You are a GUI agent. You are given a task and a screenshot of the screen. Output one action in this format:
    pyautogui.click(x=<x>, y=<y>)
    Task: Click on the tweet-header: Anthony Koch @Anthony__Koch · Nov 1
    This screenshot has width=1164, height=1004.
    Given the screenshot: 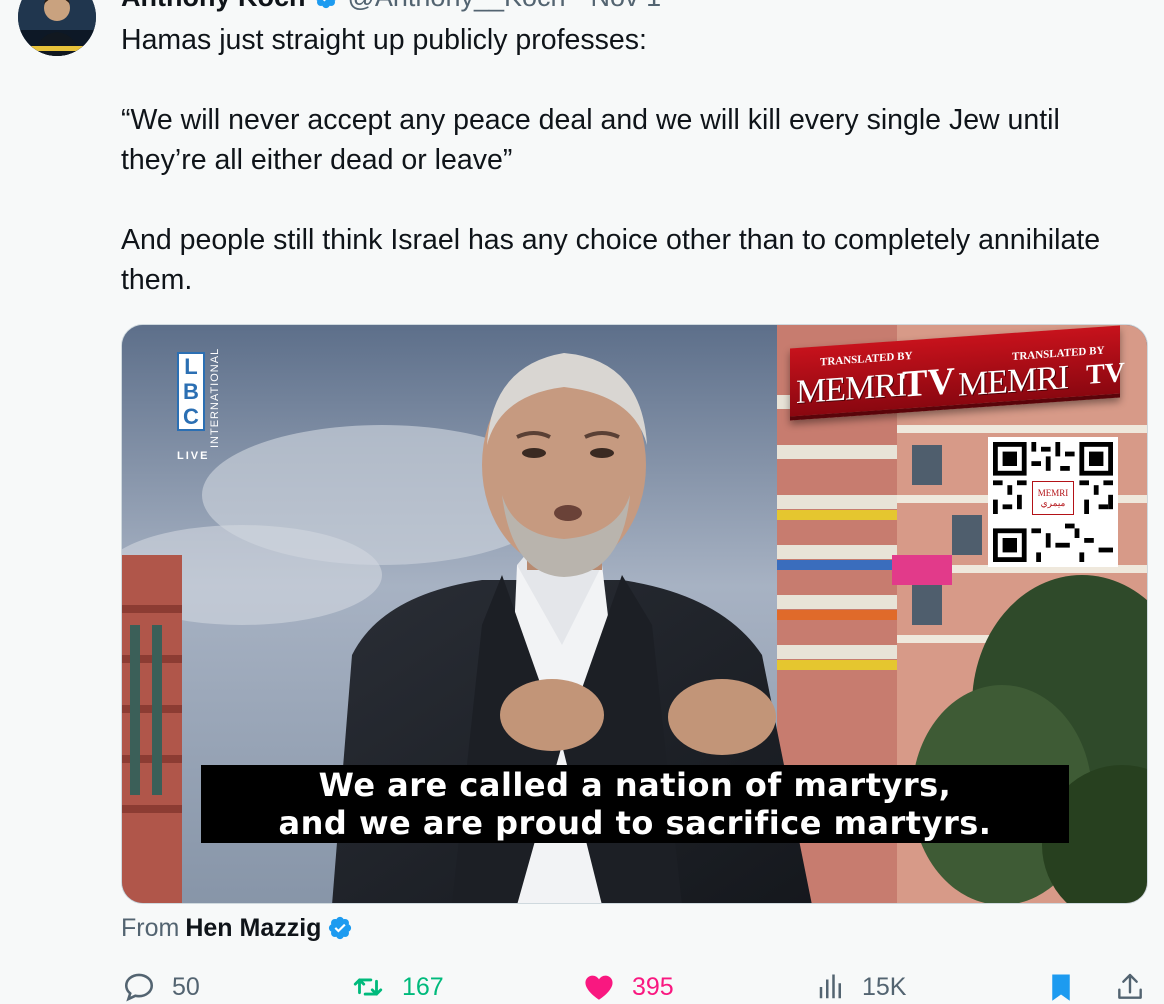 What is the action you would take?
    pyautogui.click(x=391, y=6)
    